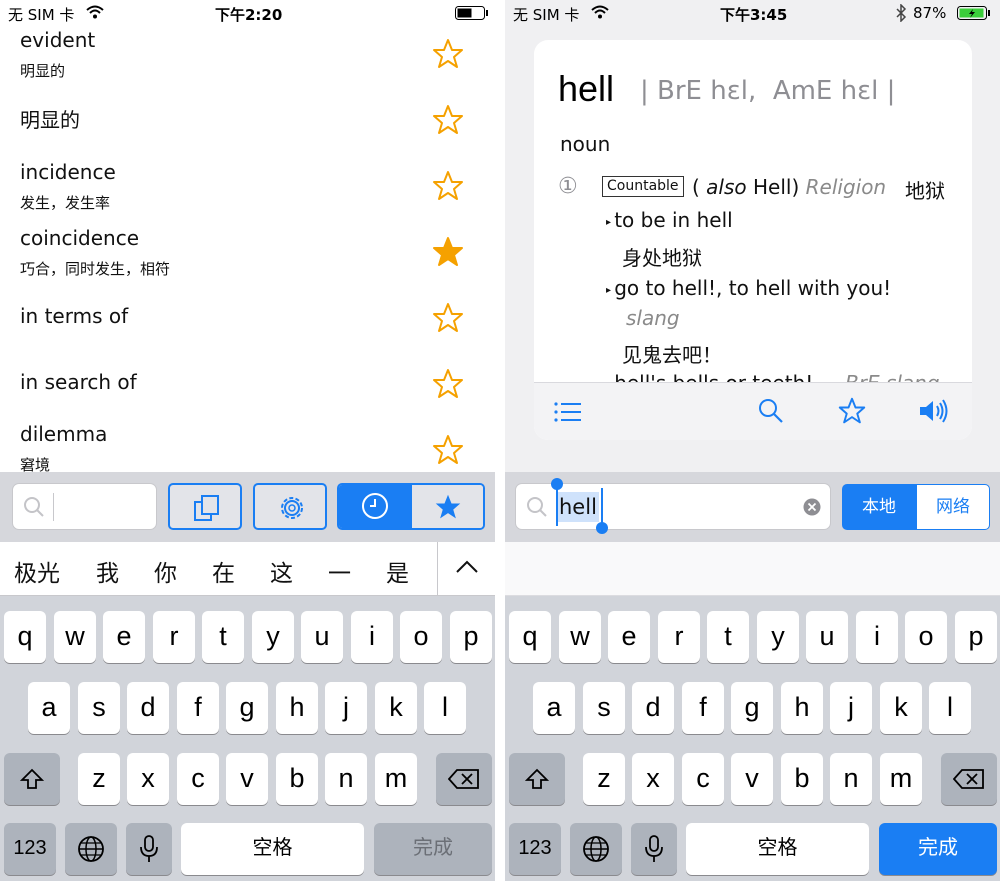 The height and width of the screenshot is (881, 1000). Describe the element at coordinates (397, 571) in the screenshot. I see `candidate-item: 是` at that location.